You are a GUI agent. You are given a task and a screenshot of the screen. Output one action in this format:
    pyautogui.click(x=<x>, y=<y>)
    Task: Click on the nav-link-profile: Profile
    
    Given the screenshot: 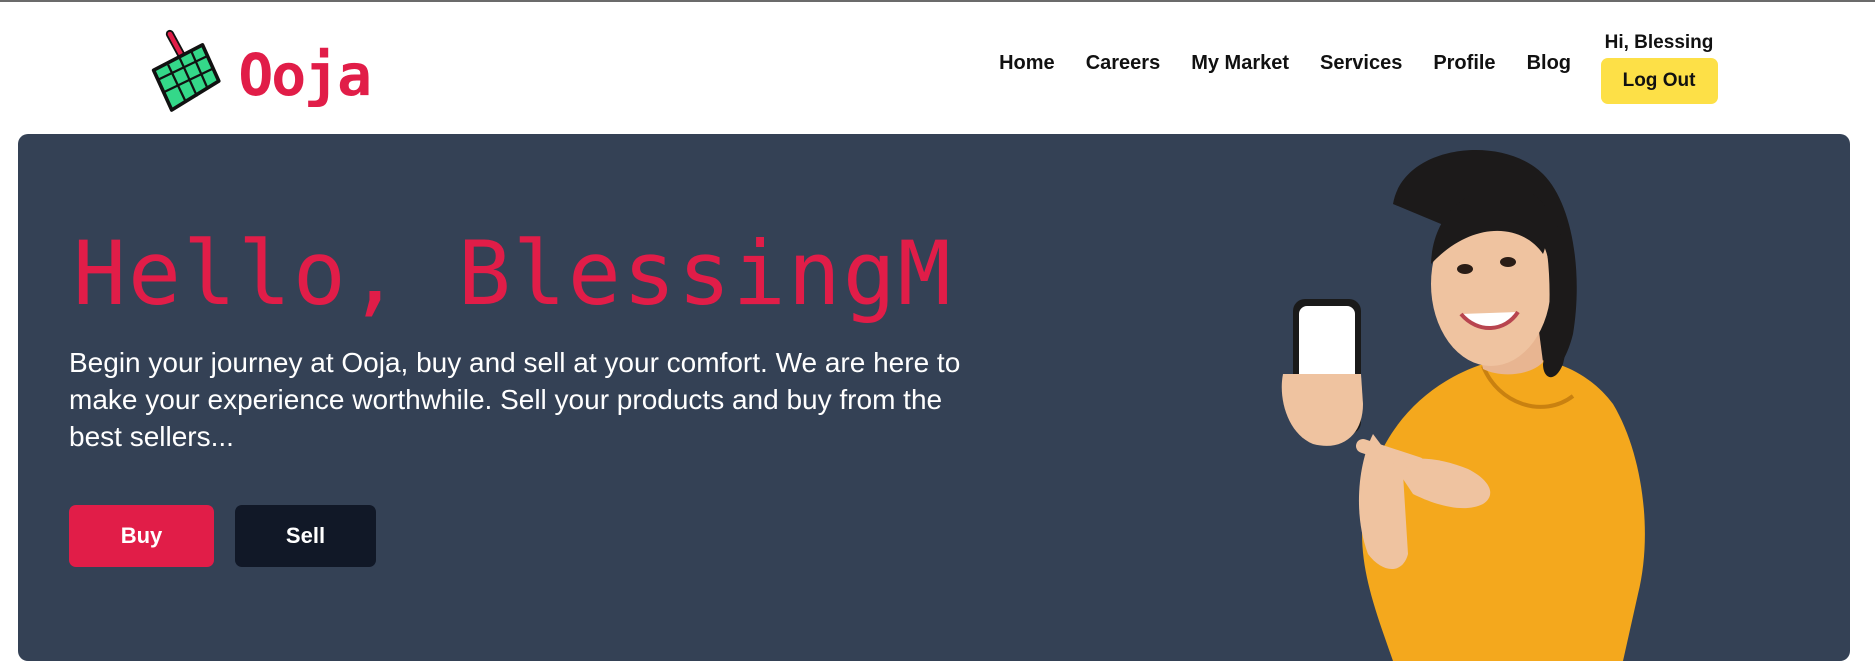 What is the action you would take?
    pyautogui.click(x=1464, y=63)
    